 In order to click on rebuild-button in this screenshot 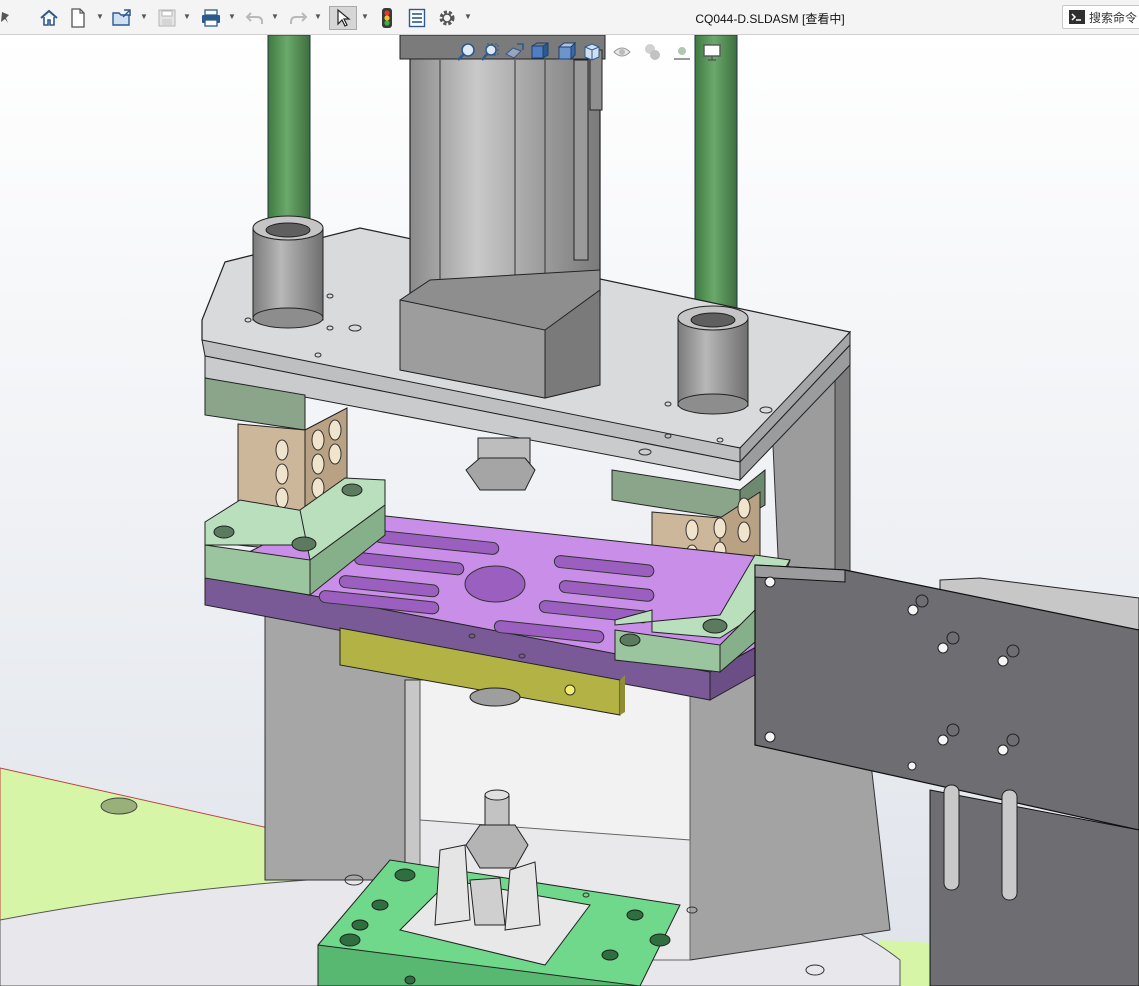, I will do `click(387, 18)`.